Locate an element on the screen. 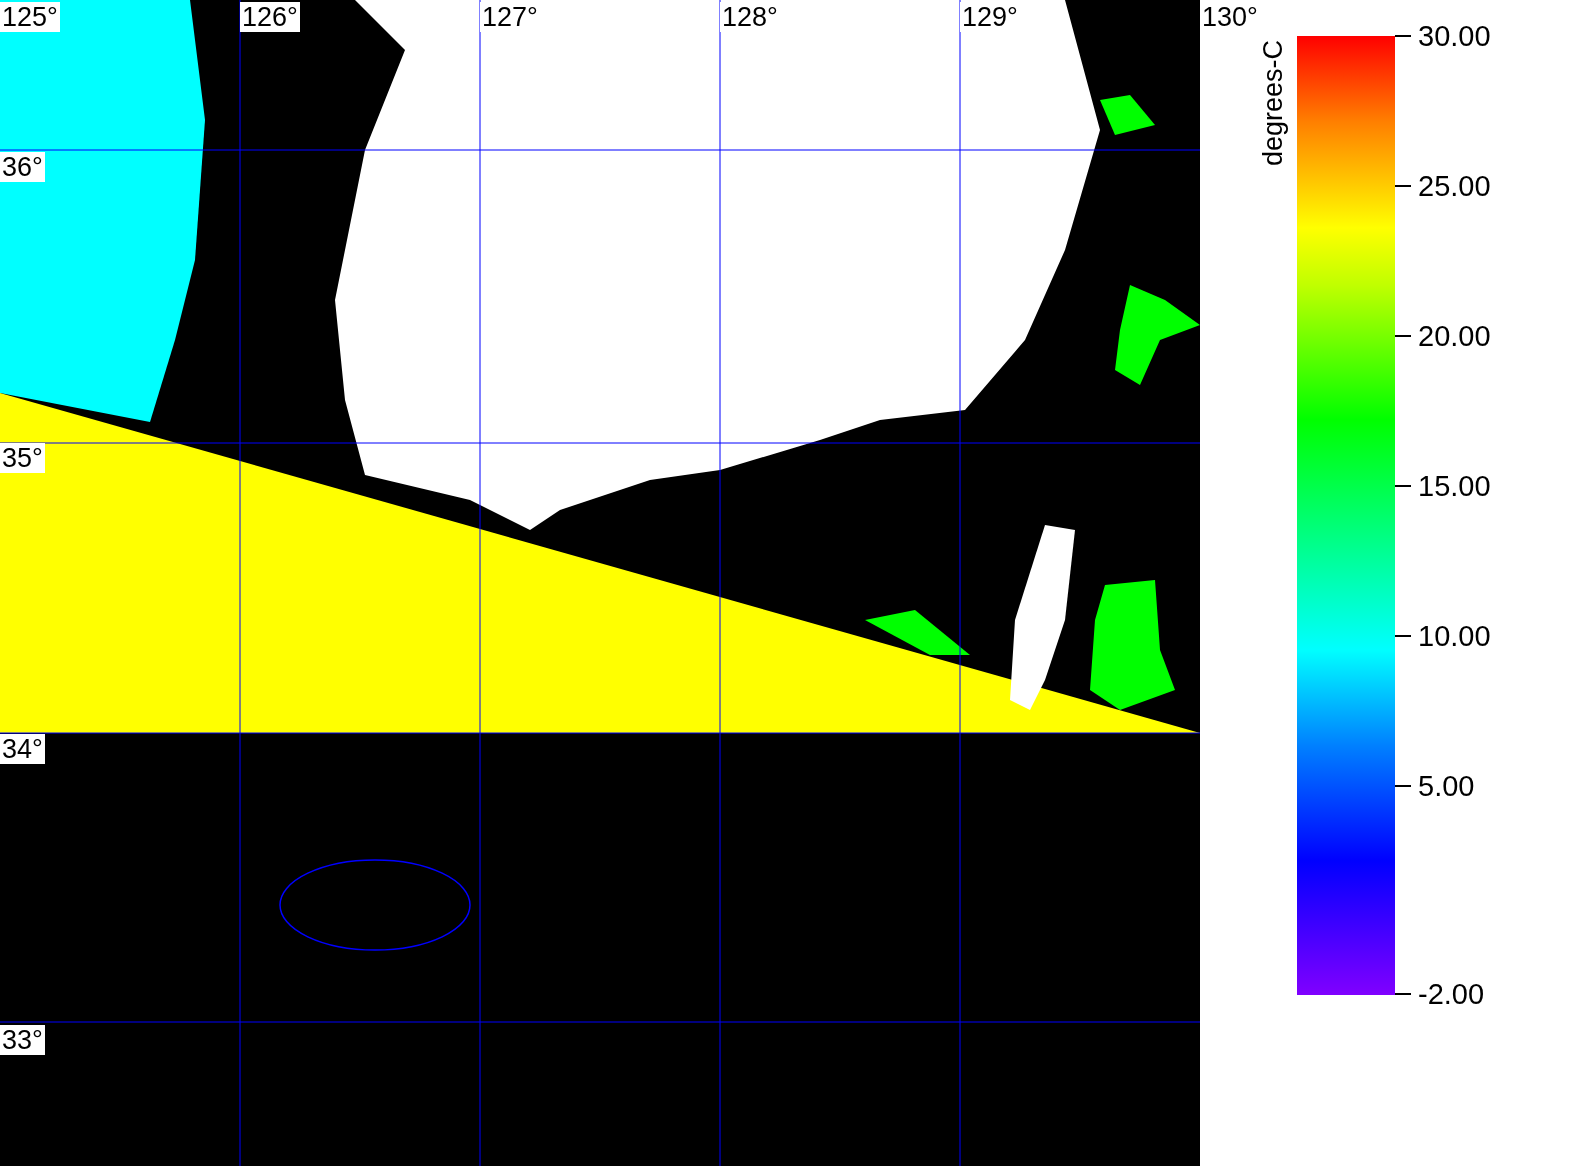 This screenshot has width=1591, height=1166. latitude-label: 34° is located at coordinates (22, 749).